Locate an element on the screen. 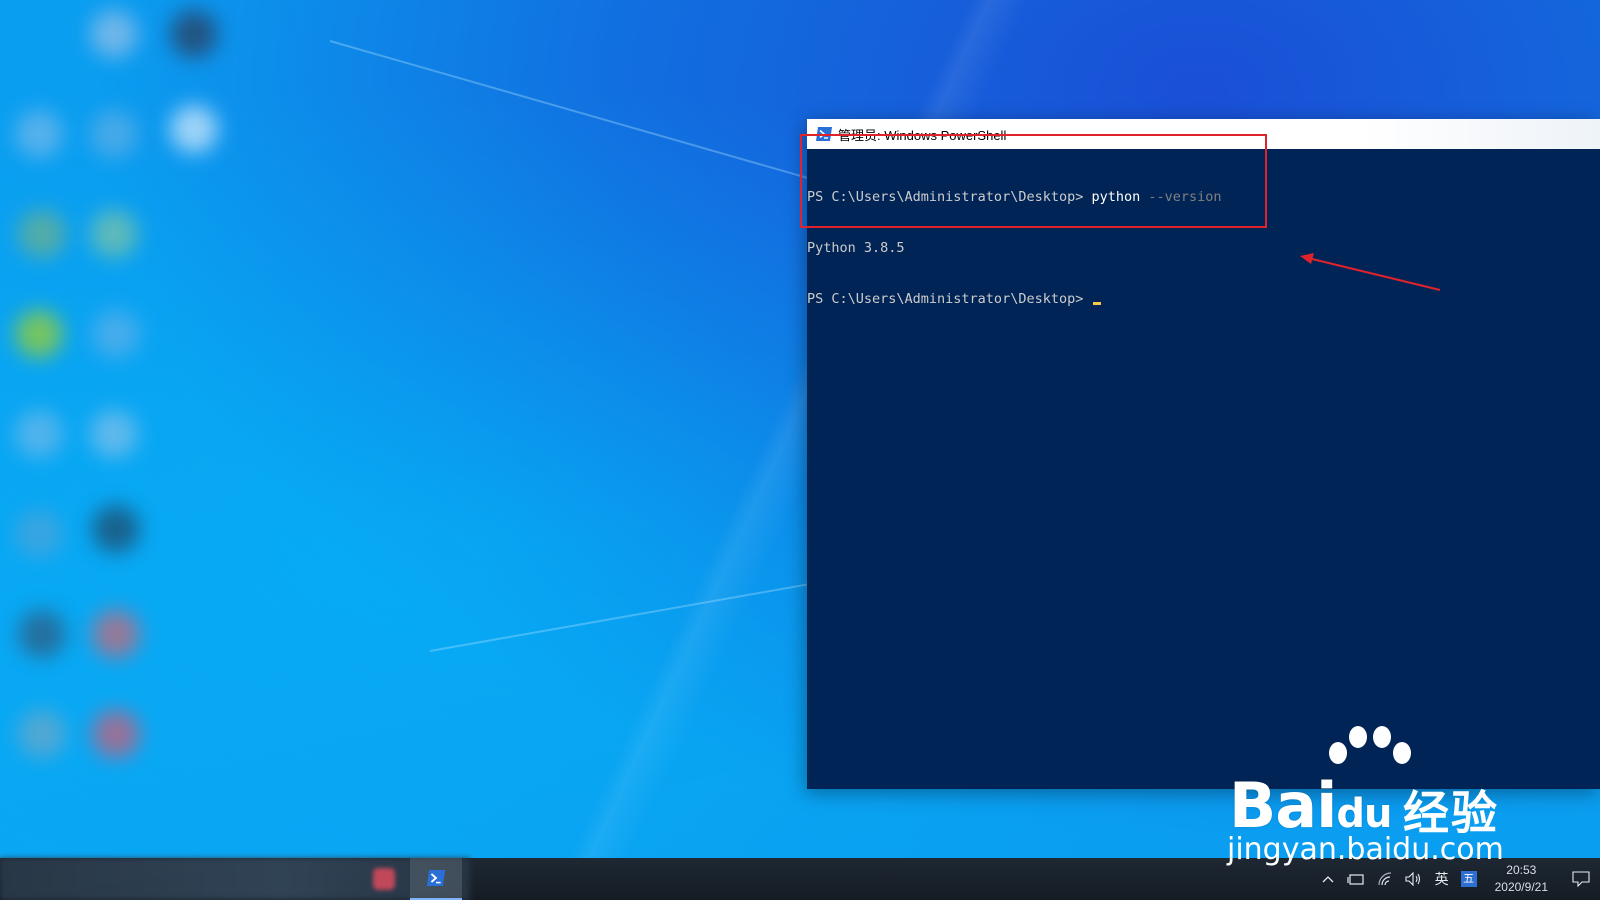 This screenshot has height=900, width=1600. console-line: Python 3.8.5 is located at coordinates (1203, 248).